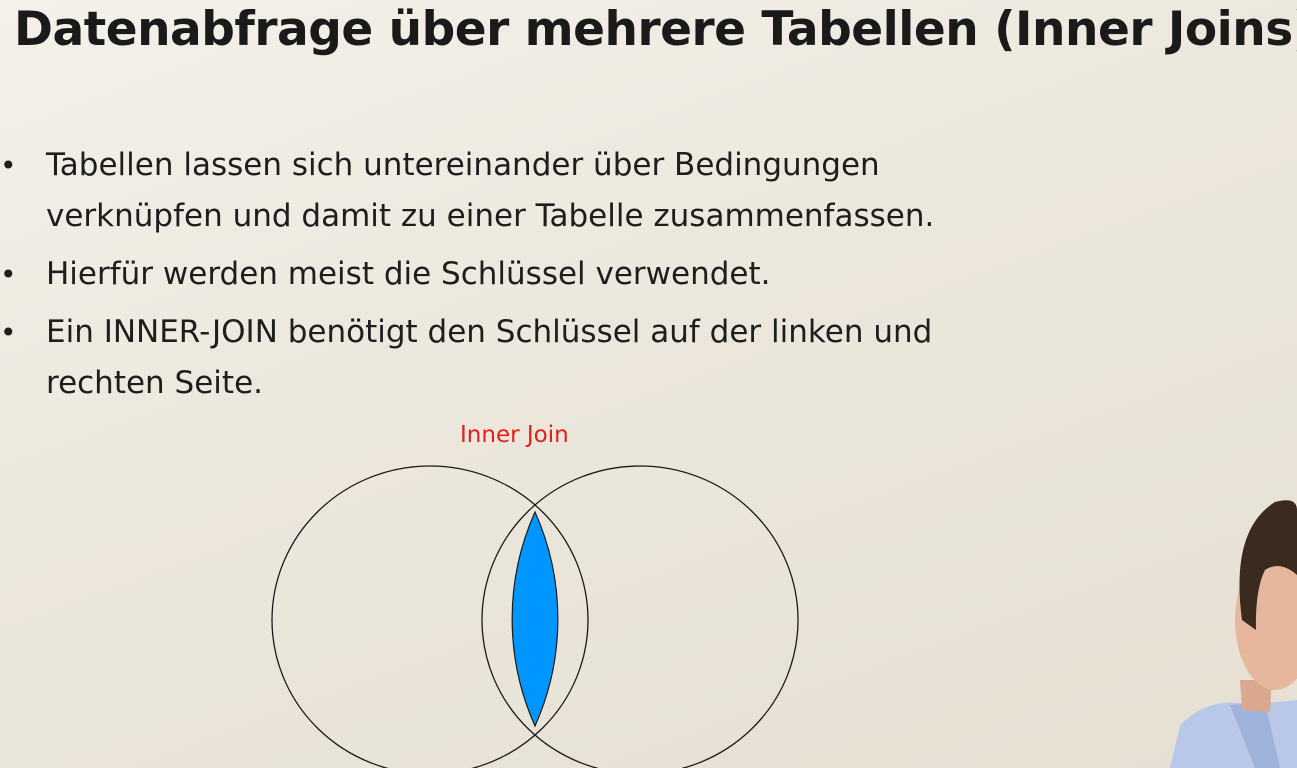  I want to click on presenter-video, so click(1233, 634).